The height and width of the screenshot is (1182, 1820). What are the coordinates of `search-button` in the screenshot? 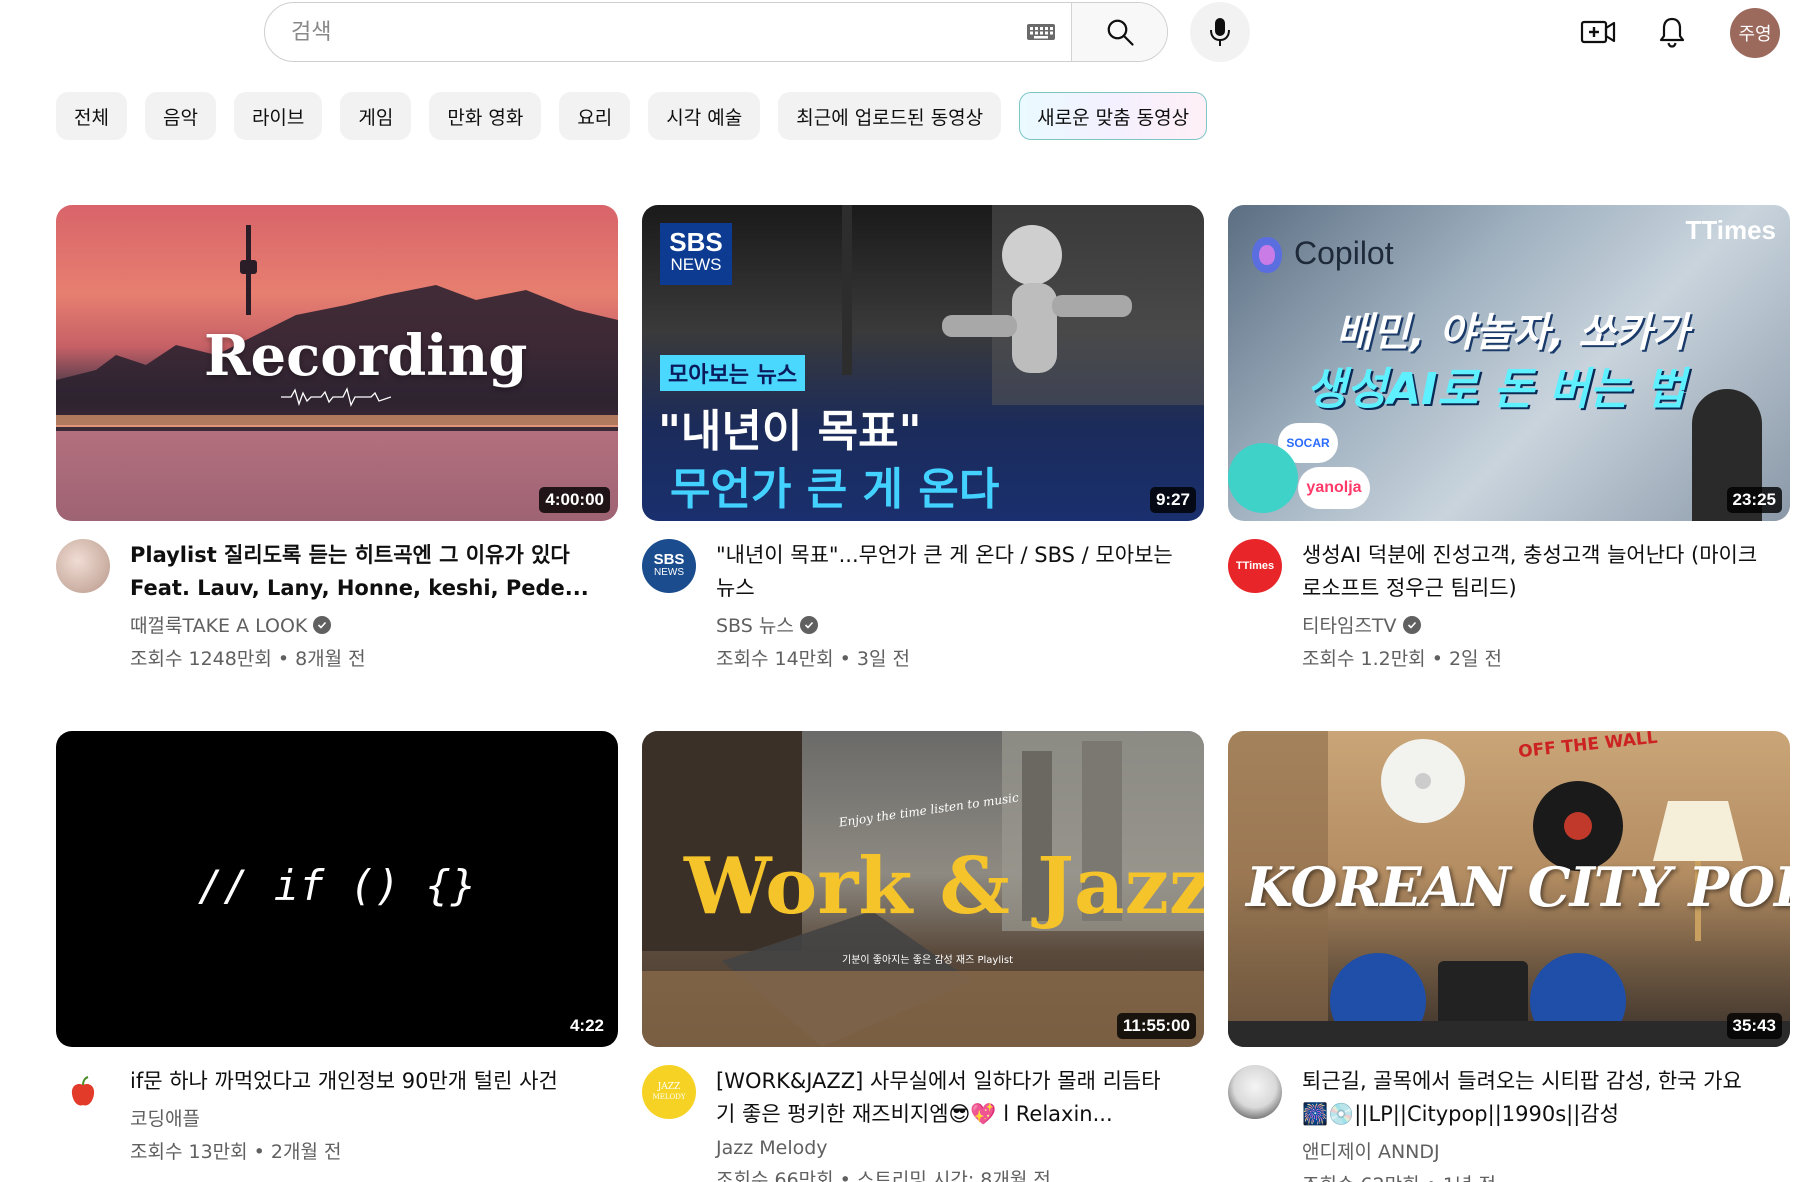 It's located at (1119, 32).